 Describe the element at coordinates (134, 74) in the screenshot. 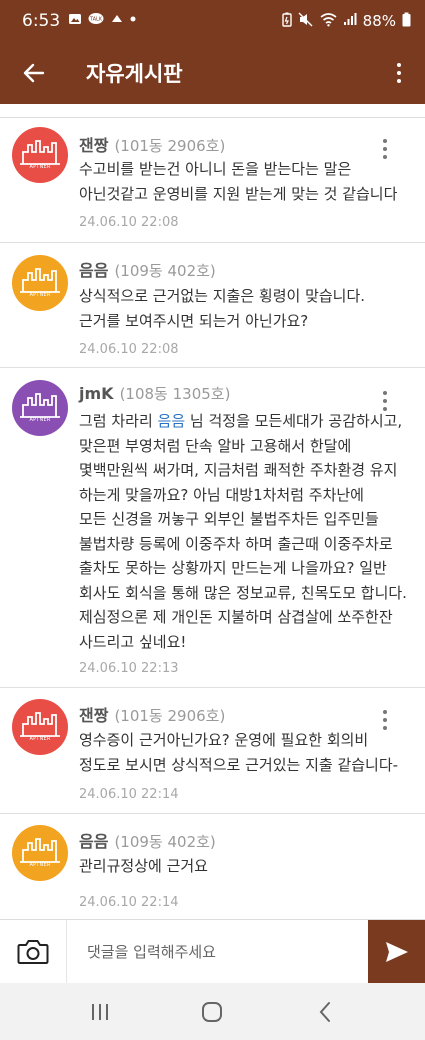

I see `page-title: 자유게시판` at that location.